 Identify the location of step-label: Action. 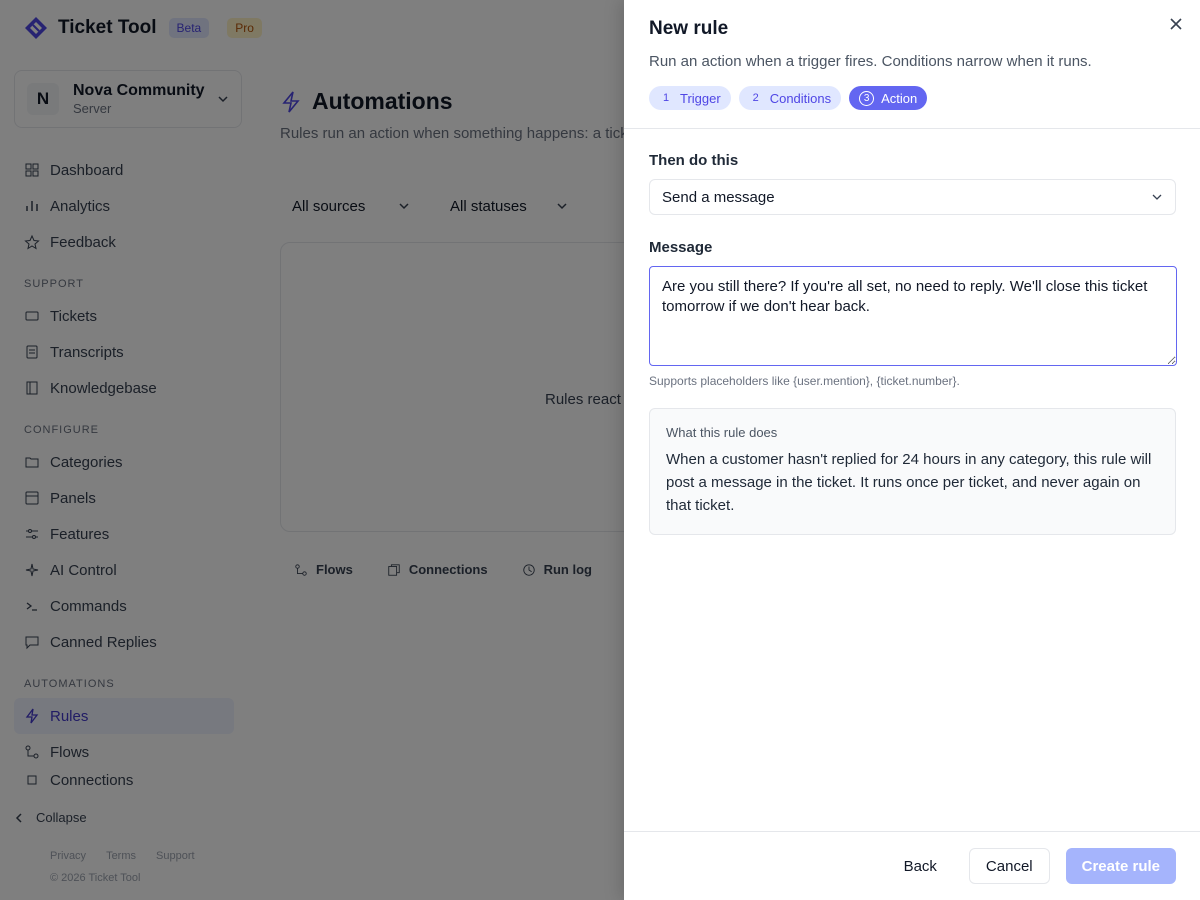
(899, 98).